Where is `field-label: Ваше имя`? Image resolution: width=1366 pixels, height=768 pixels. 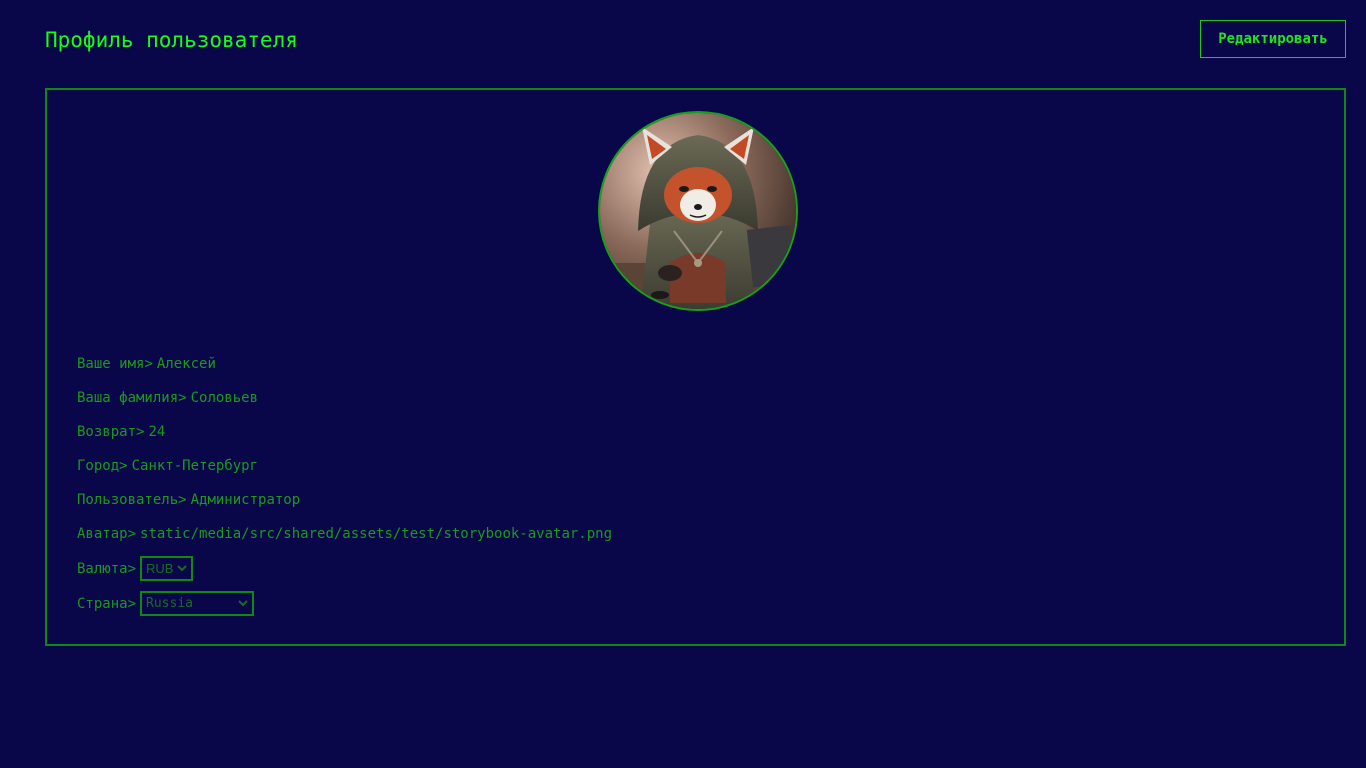
field-label: Ваше имя is located at coordinates (111, 364).